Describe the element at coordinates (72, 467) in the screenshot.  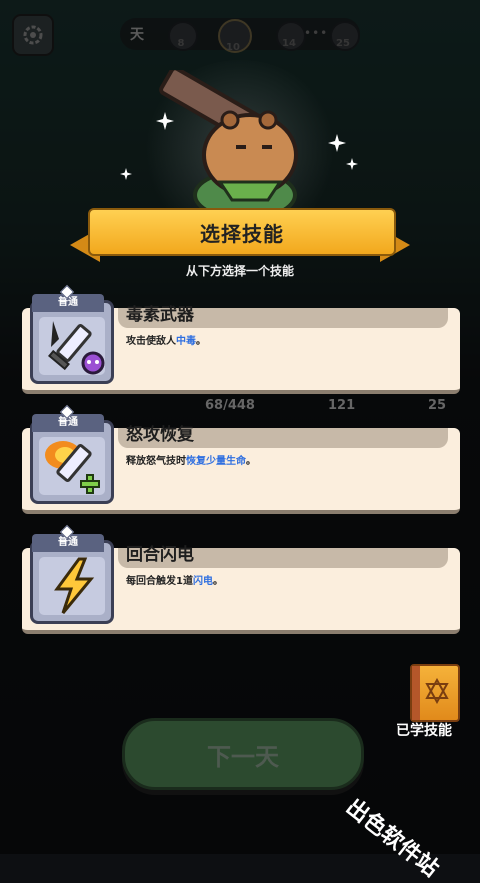
I see `flame-sword-heal-icon` at that location.